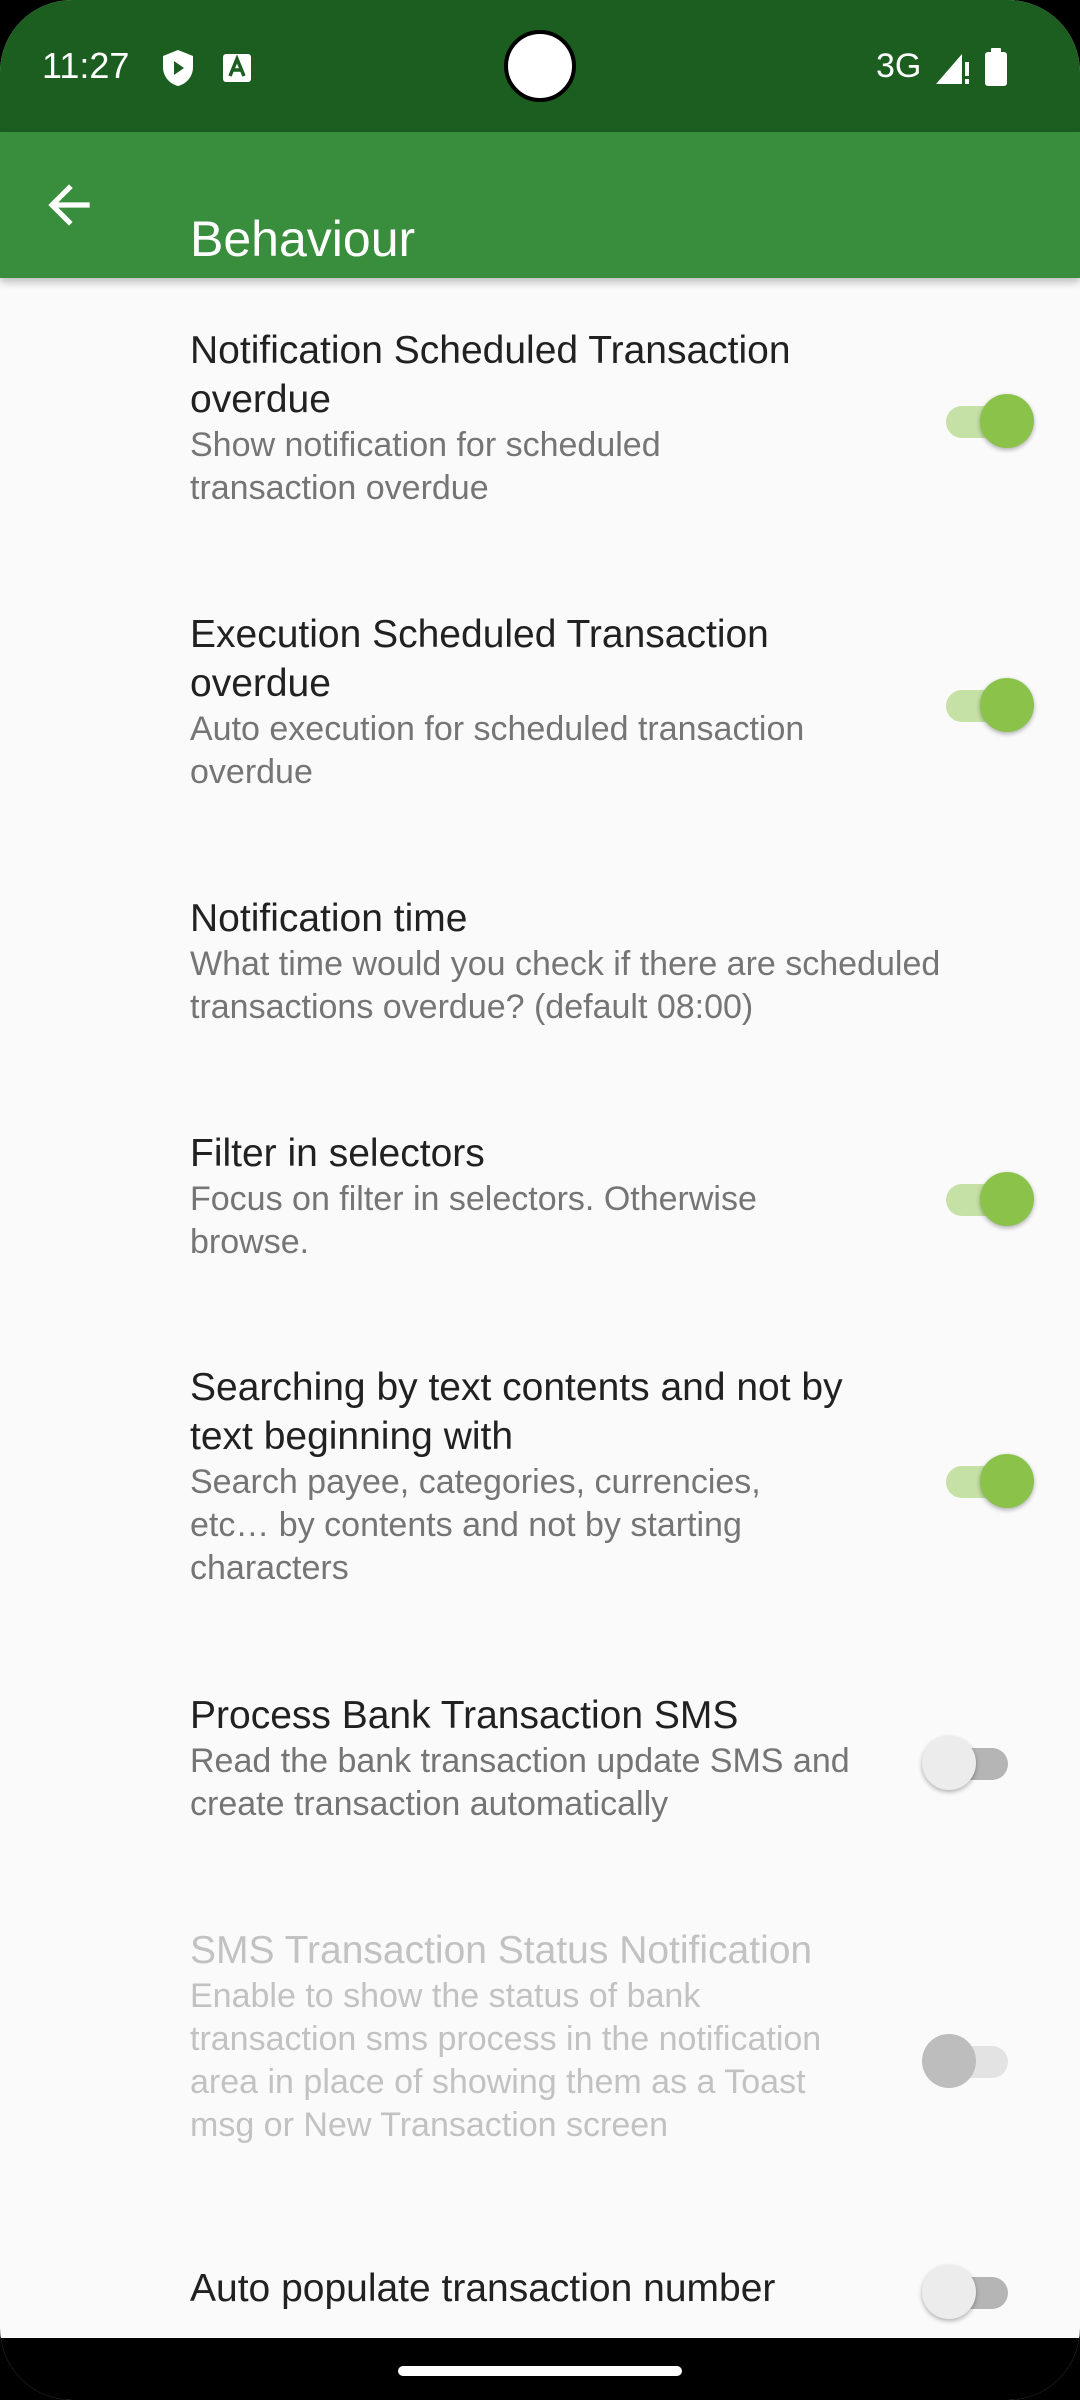 The image size is (1080, 2400). What do you see at coordinates (899, 66) in the screenshot?
I see `network-type: 3G` at bounding box center [899, 66].